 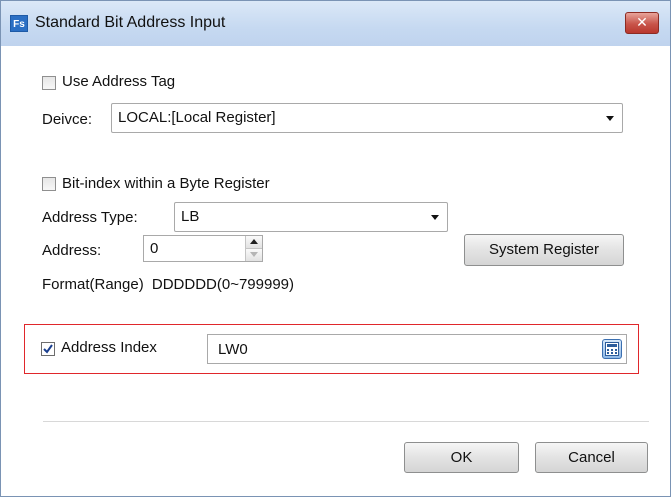 I want to click on checkmark-icon, so click(x=48, y=349).